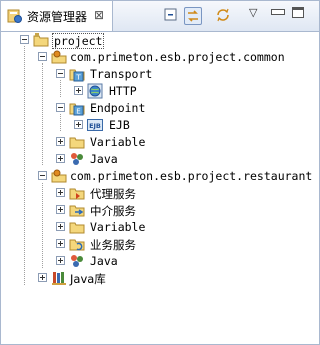 This screenshot has height=345, width=320. What do you see at coordinates (151, 125) in the screenshot?
I see `tree-item-ejb: EJB EJB` at bounding box center [151, 125].